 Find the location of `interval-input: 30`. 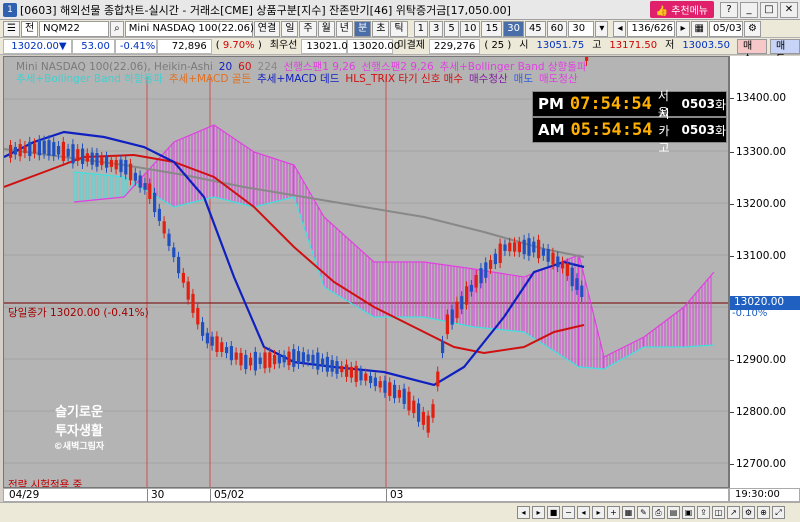

interval-input: 30 is located at coordinates (581, 28).